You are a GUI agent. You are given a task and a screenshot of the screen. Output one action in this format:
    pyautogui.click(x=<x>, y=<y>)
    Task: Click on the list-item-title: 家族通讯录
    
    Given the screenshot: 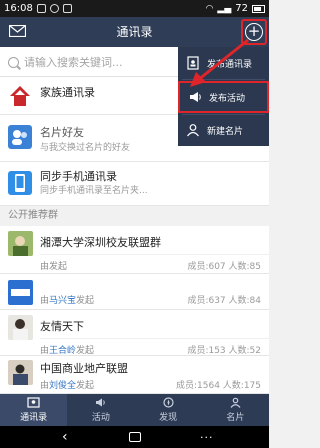 What is the action you would take?
    pyautogui.click(x=67, y=92)
    